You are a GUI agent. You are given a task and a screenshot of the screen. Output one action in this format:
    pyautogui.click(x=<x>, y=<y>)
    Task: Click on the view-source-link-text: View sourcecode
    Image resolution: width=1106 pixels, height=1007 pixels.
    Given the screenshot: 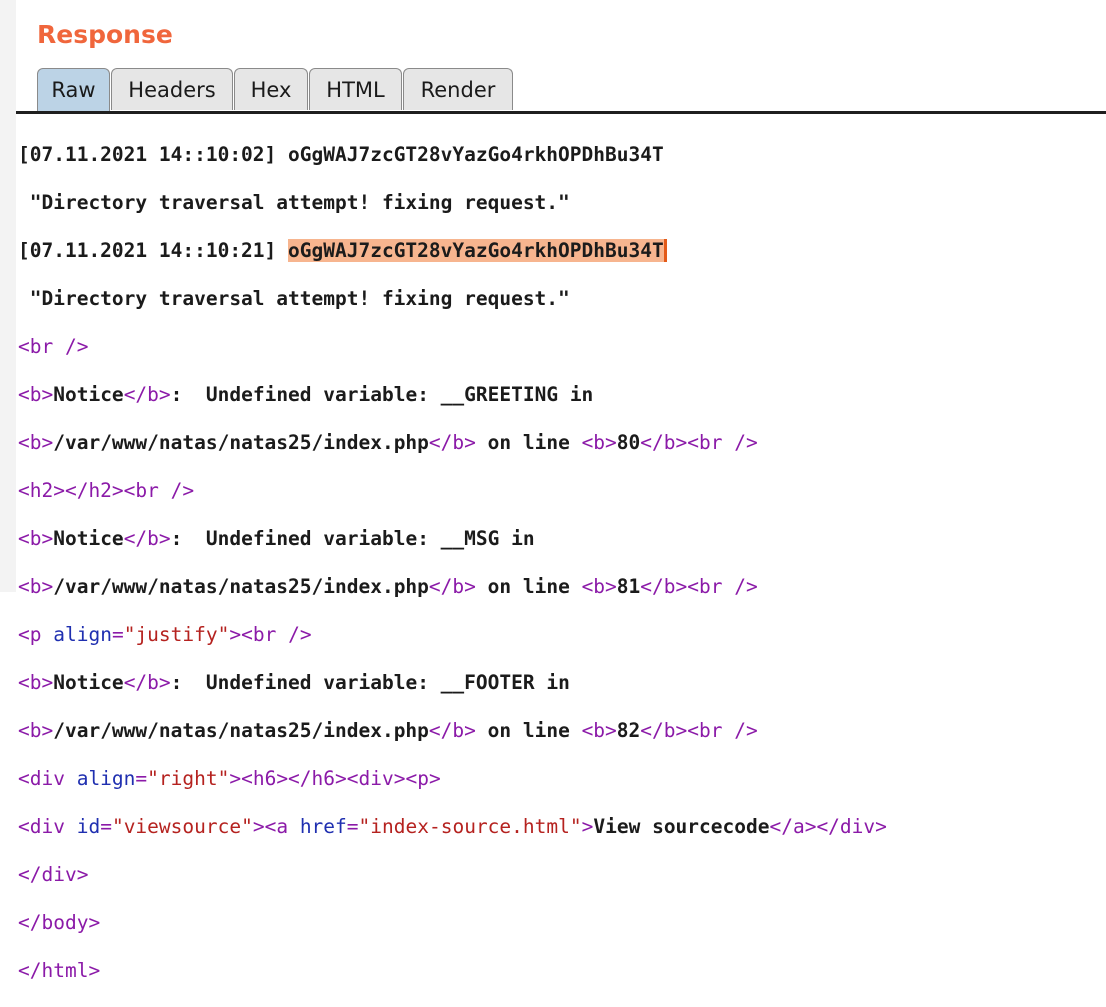 What is the action you would take?
    pyautogui.click(x=681, y=826)
    